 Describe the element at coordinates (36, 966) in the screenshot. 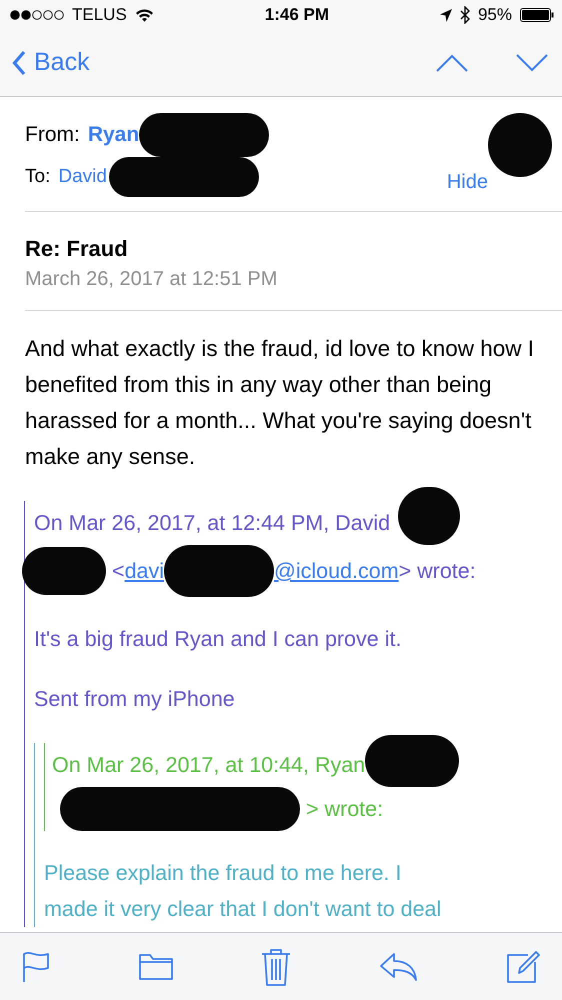

I see `flag-button` at that location.